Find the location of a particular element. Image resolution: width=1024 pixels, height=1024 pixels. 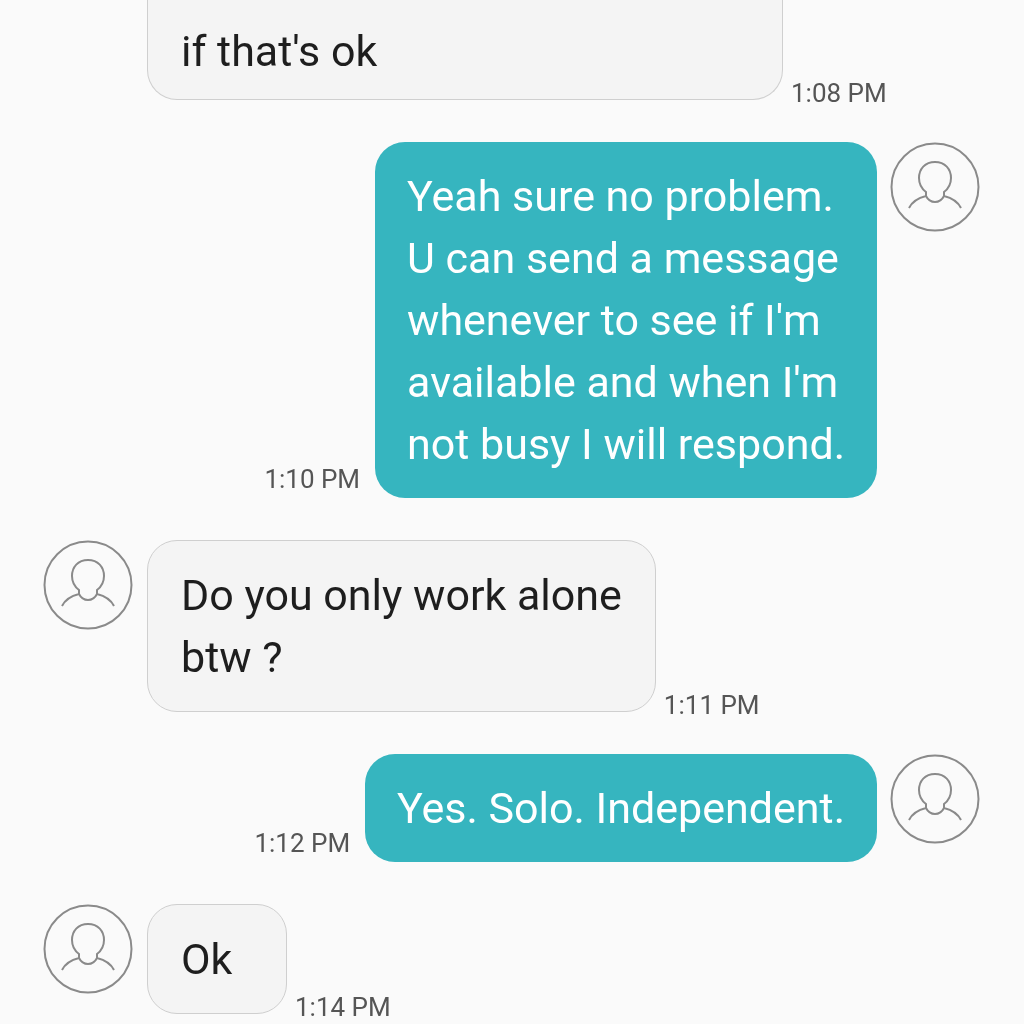

message-time: 1:10 PM is located at coordinates (312, 479).